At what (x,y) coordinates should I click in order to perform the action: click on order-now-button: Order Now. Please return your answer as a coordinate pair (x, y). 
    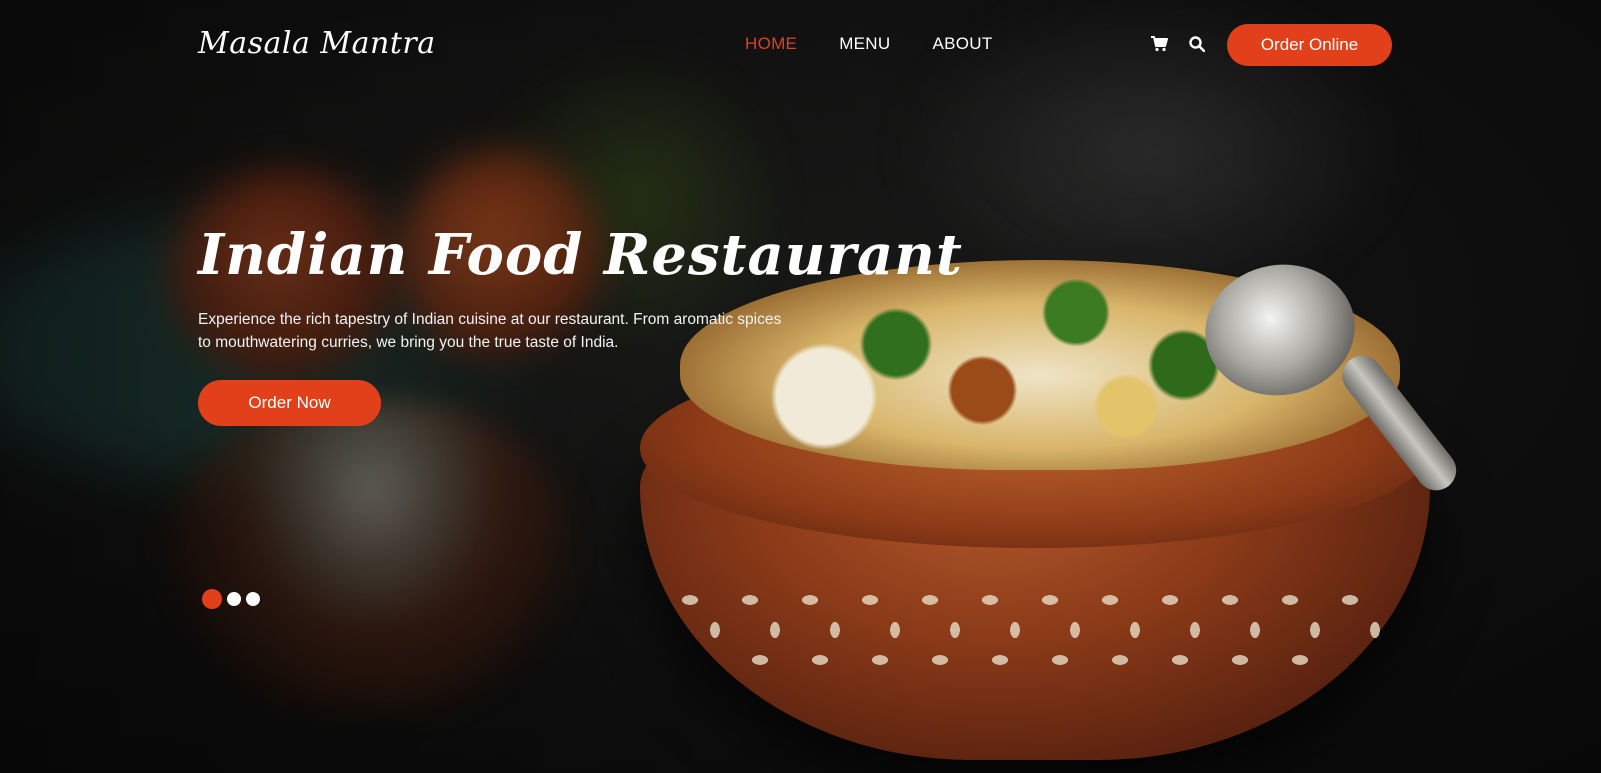
    Looking at the image, I should click on (289, 403).